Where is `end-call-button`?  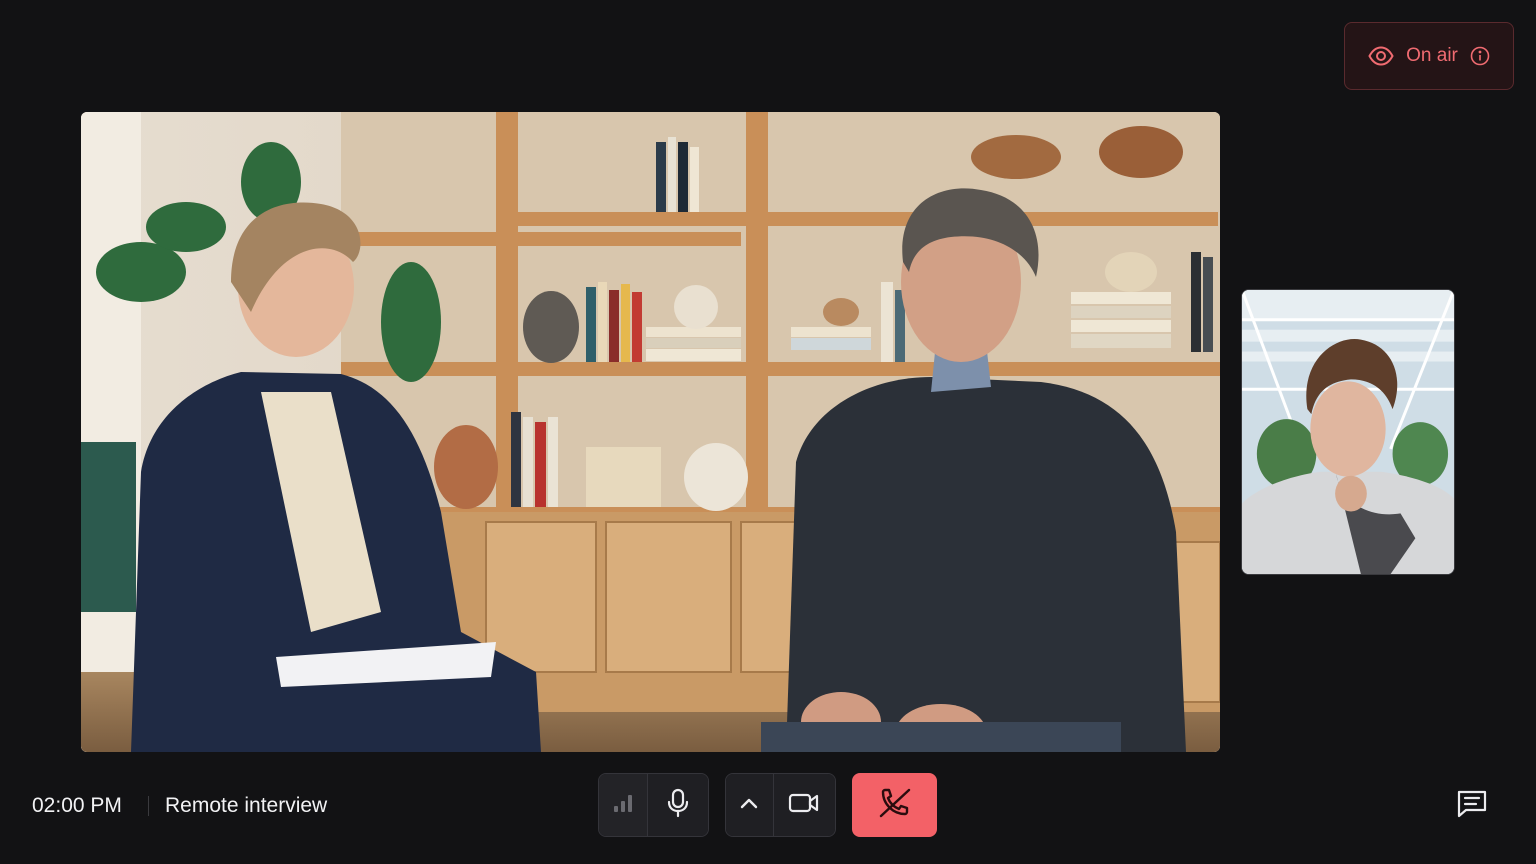
end-call-button is located at coordinates (894, 805).